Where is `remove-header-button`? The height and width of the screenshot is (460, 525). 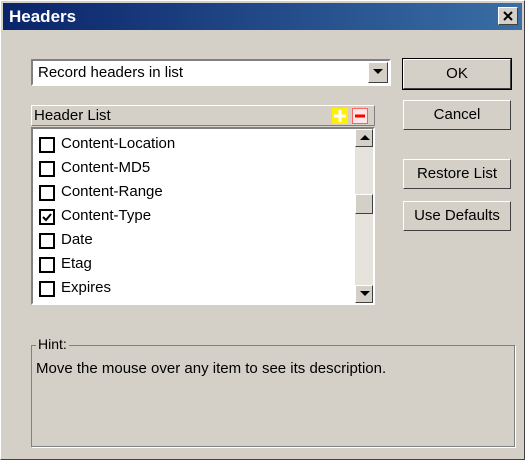 remove-header-button is located at coordinates (360, 116).